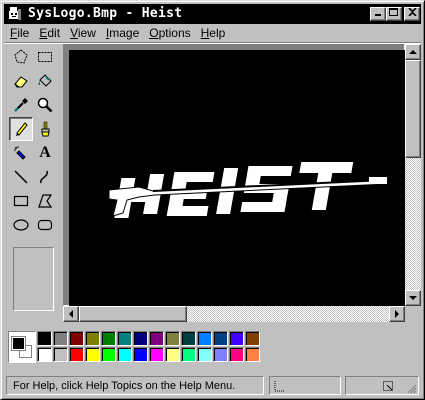 The height and width of the screenshot is (400, 425). I want to click on scroll-up-button, so click(413, 52).